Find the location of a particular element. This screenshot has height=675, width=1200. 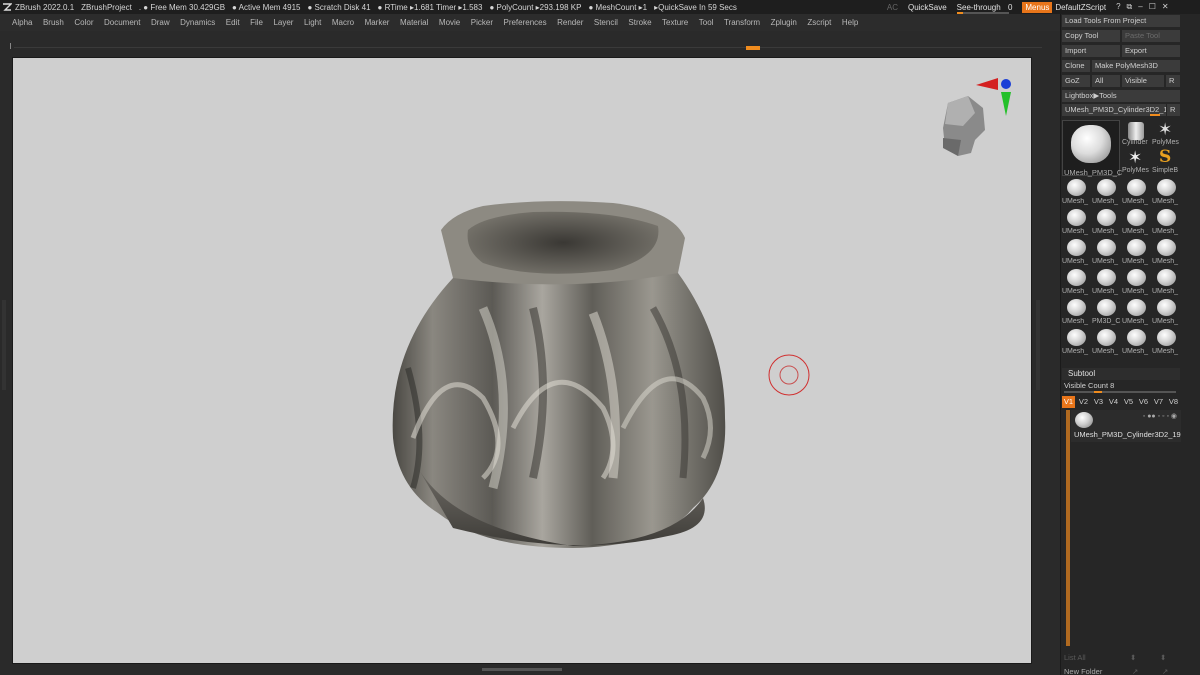

menu-picker: Picker is located at coordinates (482, 22).